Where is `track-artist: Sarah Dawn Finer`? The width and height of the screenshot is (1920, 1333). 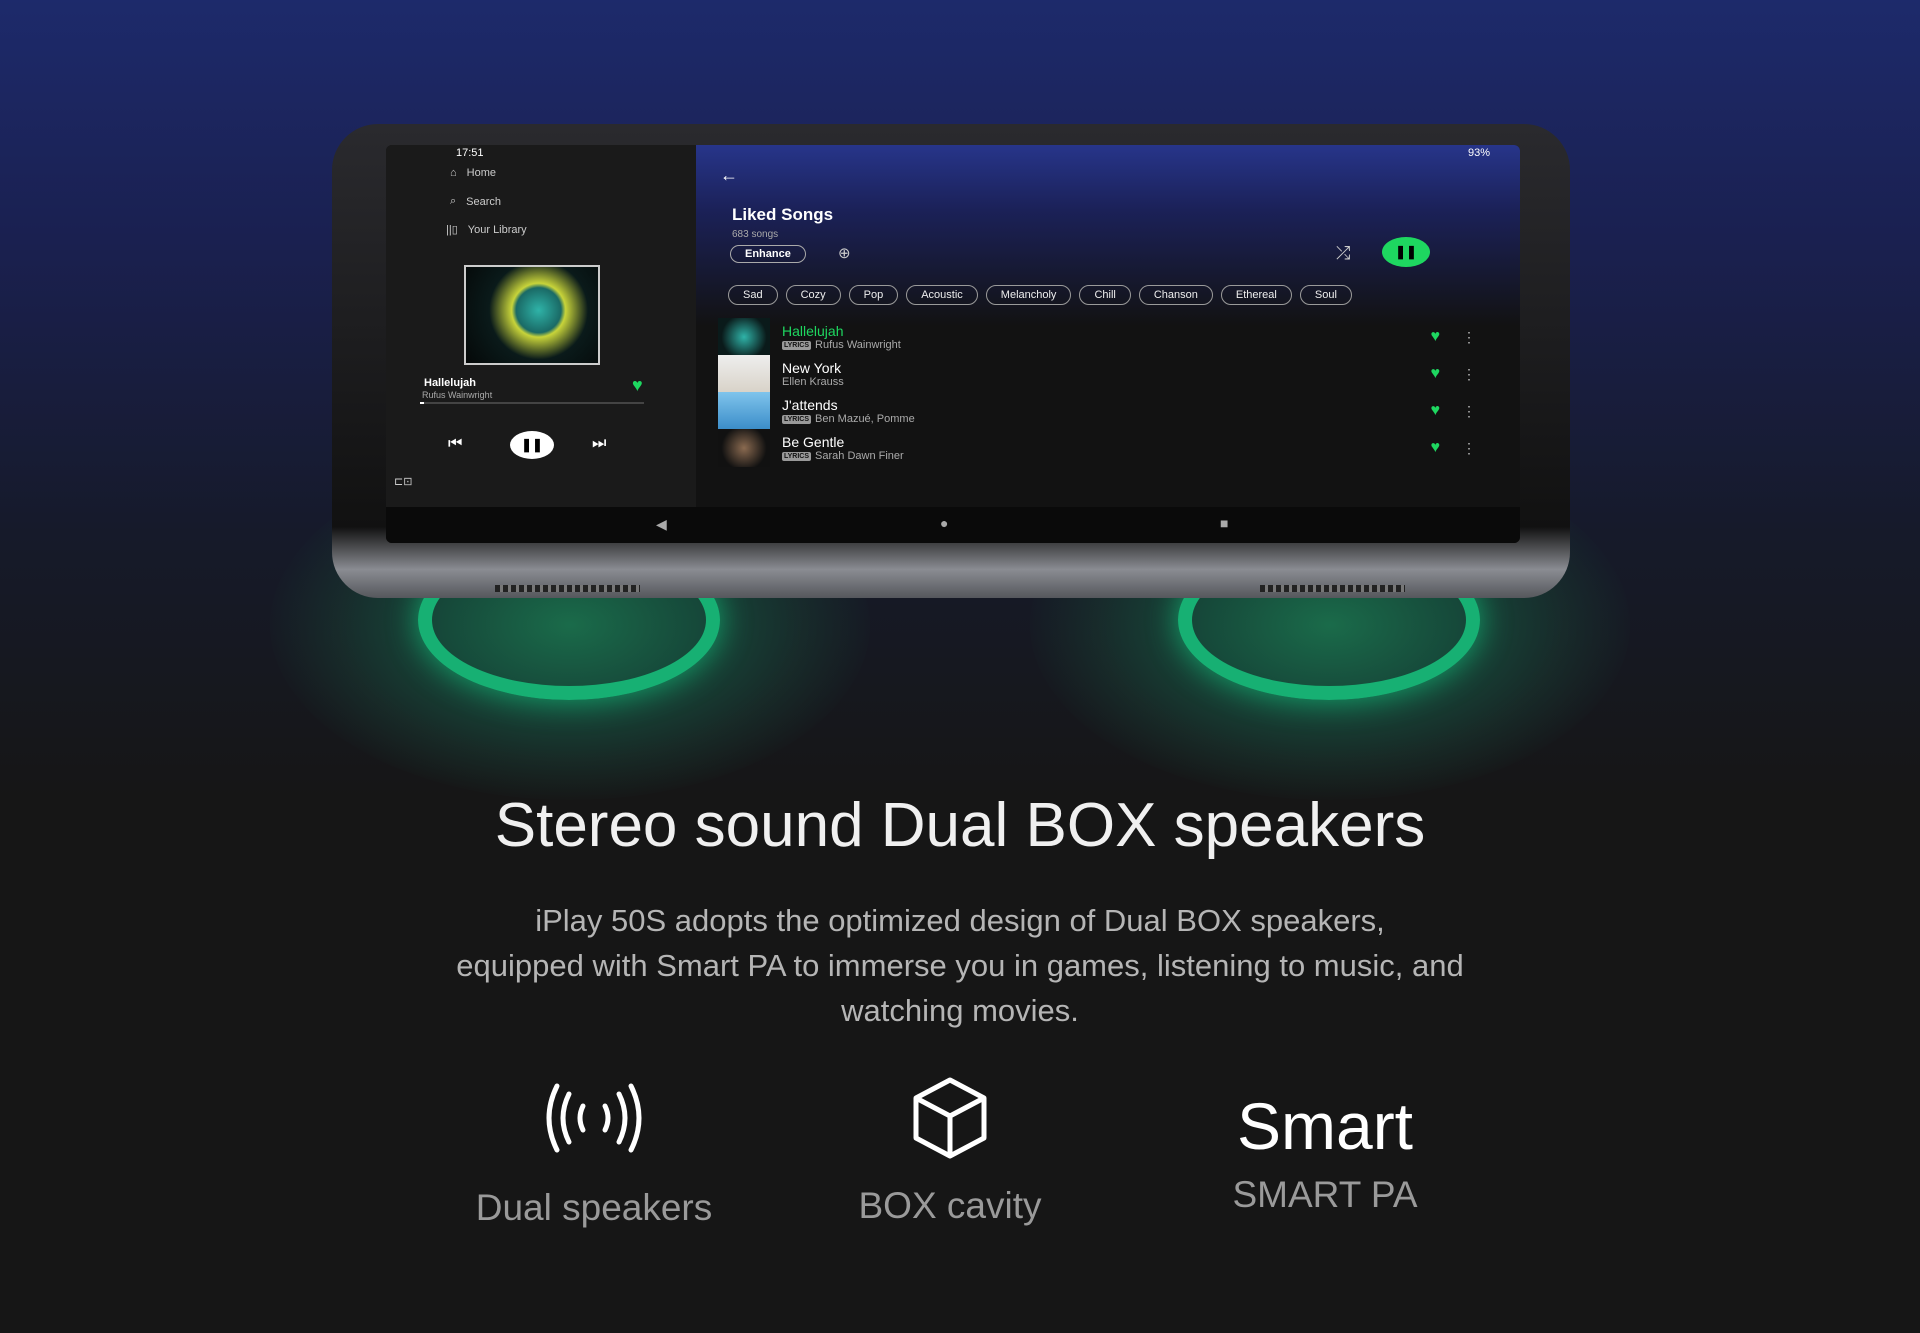
track-artist: Sarah Dawn Finer is located at coordinates (859, 456).